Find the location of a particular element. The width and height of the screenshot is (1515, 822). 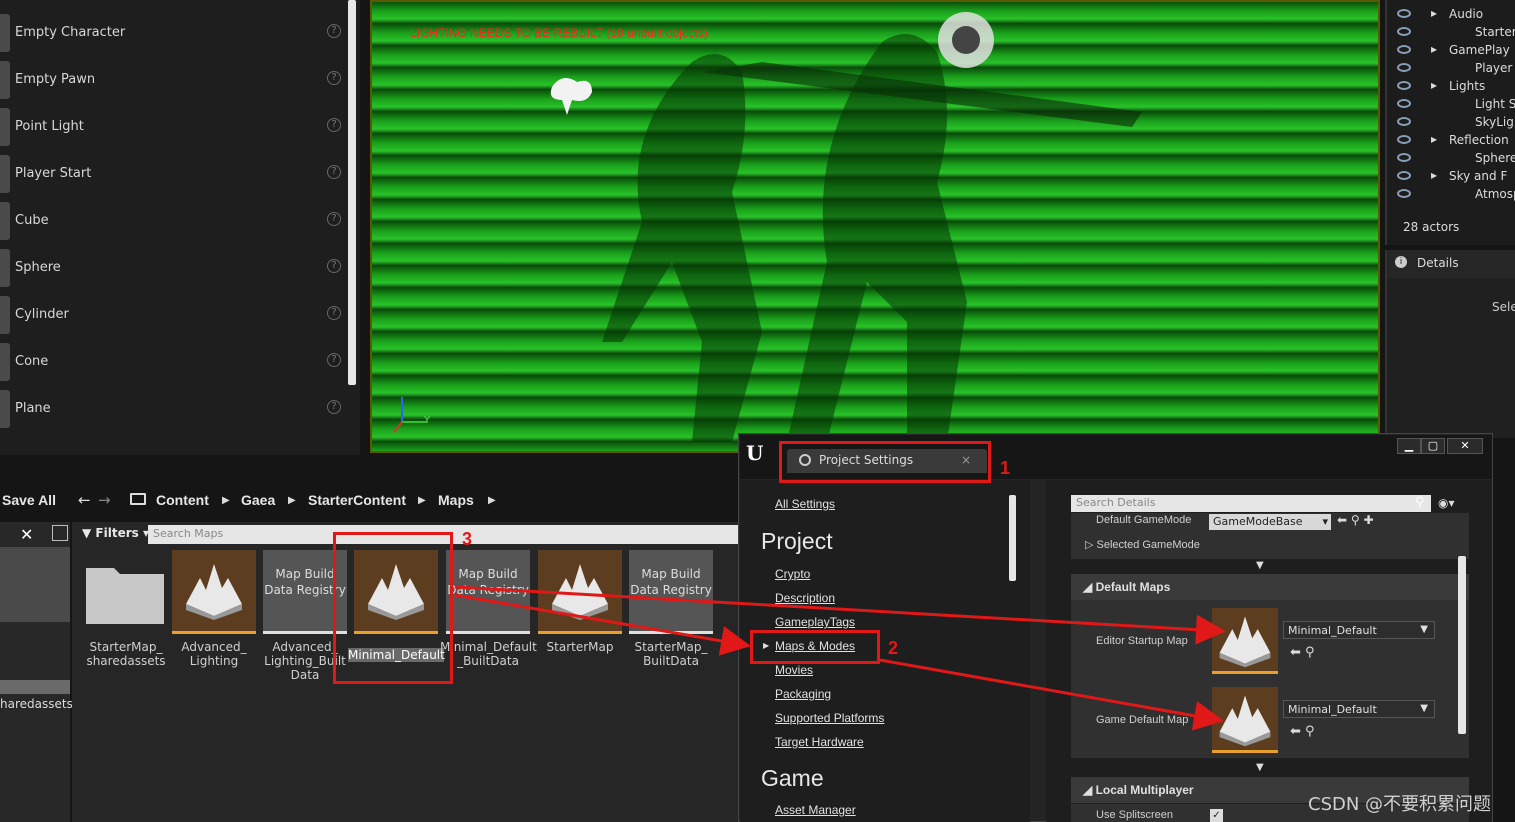

asset-startermap: StarterMap is located at coordinates (580, 615).